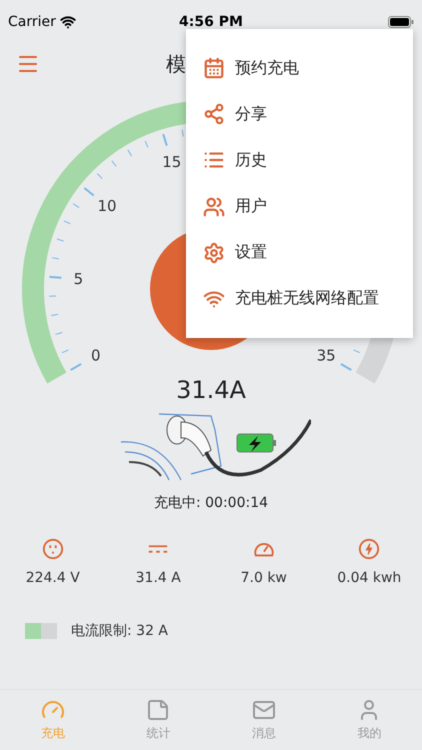 The image size is (422, 750). I want to click on lightning-icon, so click(369, 549).